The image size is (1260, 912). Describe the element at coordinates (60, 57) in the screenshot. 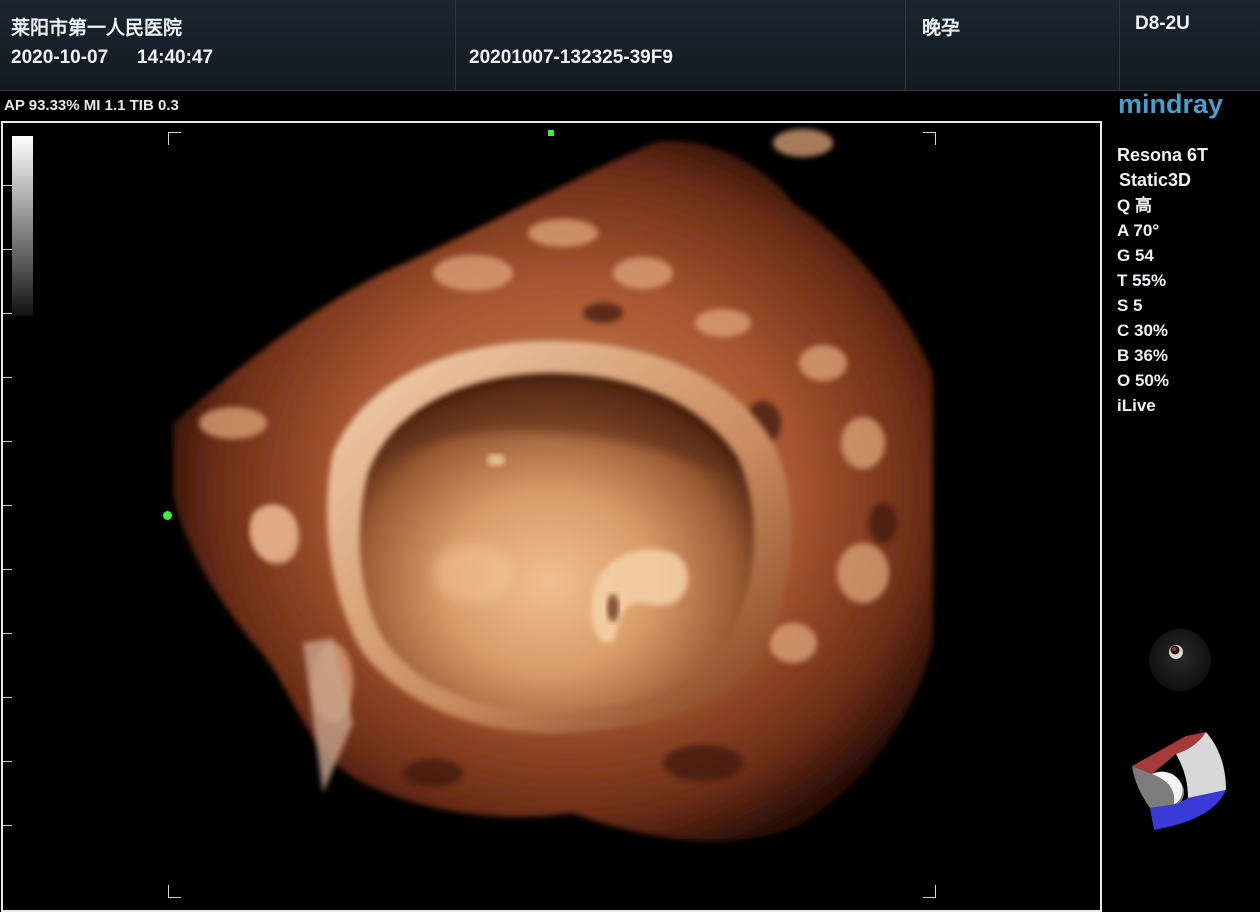

I see `exam-date: 2020-10-07` at that location.